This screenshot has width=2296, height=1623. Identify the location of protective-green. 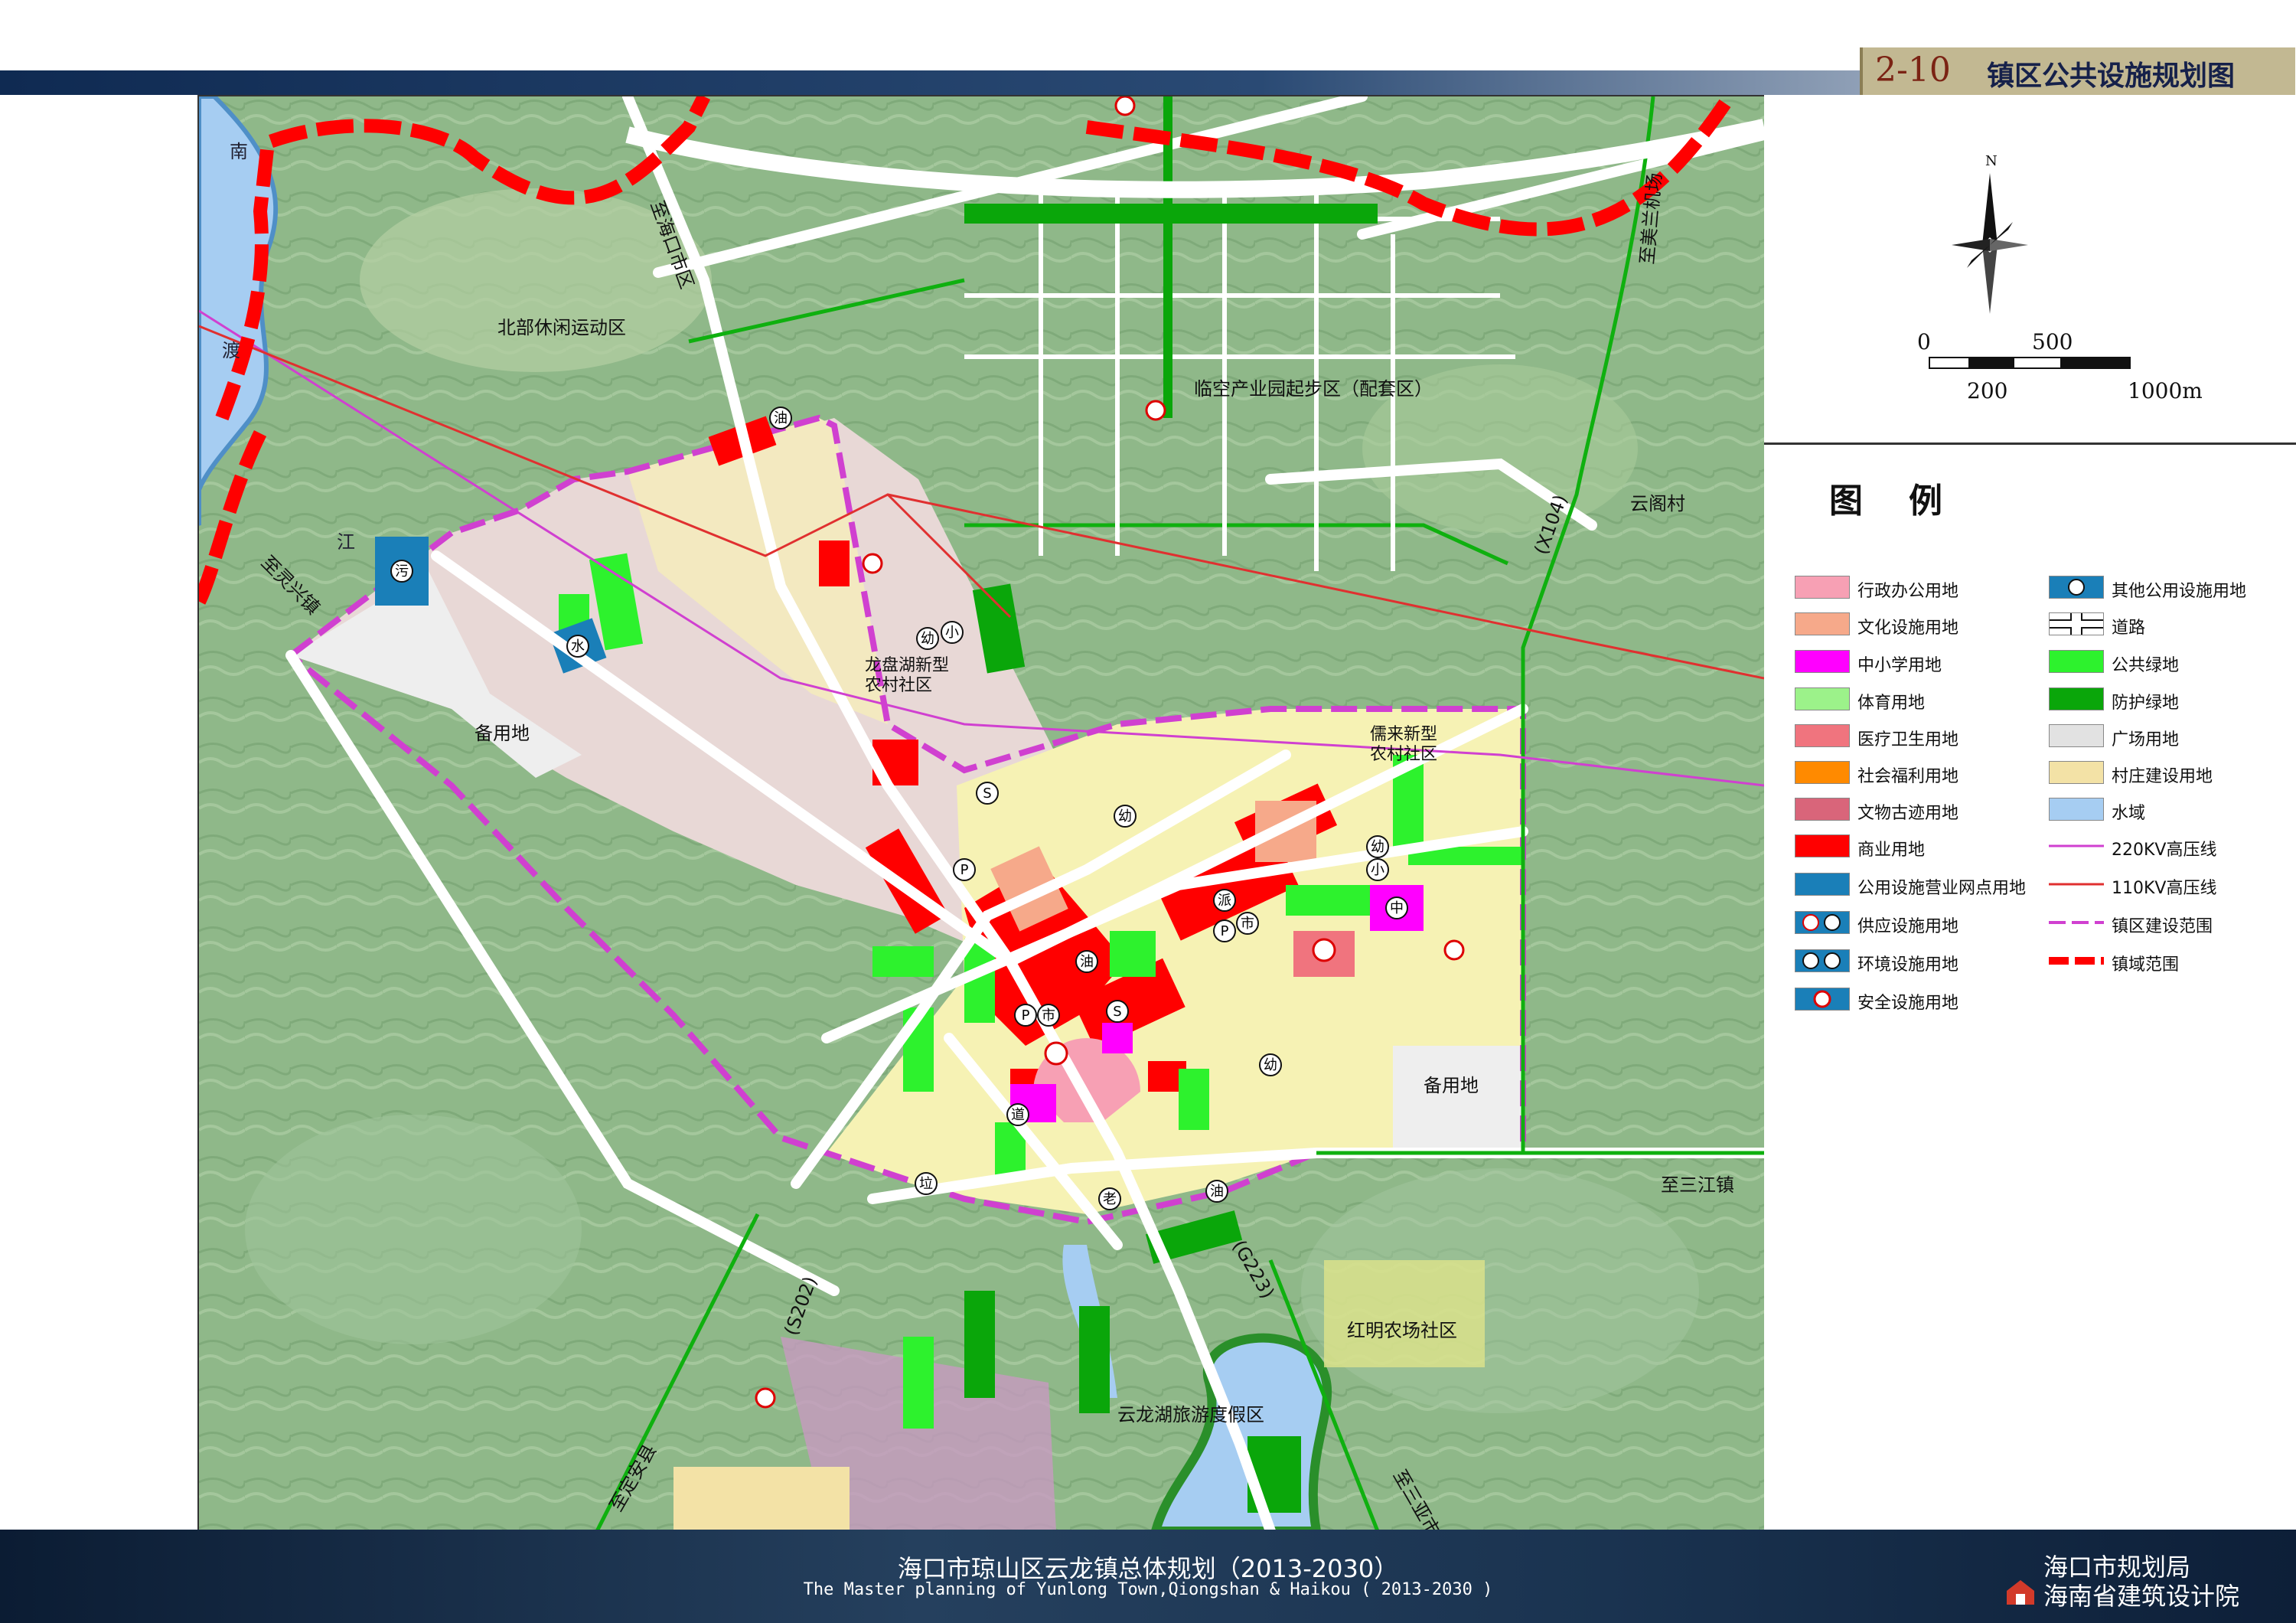
(1094, 1359).